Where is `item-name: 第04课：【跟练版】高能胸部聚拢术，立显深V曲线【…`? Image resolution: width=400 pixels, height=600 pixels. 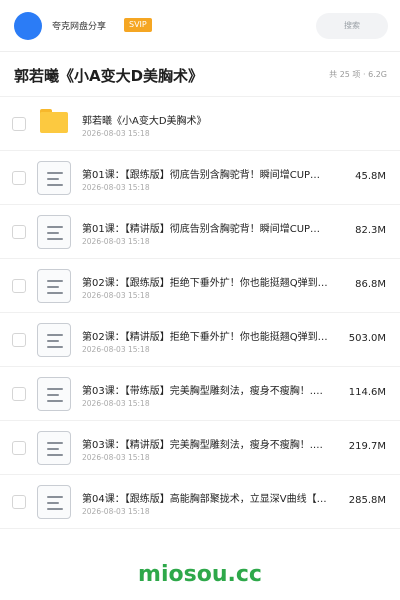
item-name: 第04课：【跟练版】高能胸部聚拢术，立显深V曲线【… is located at coordinates (204, 499).